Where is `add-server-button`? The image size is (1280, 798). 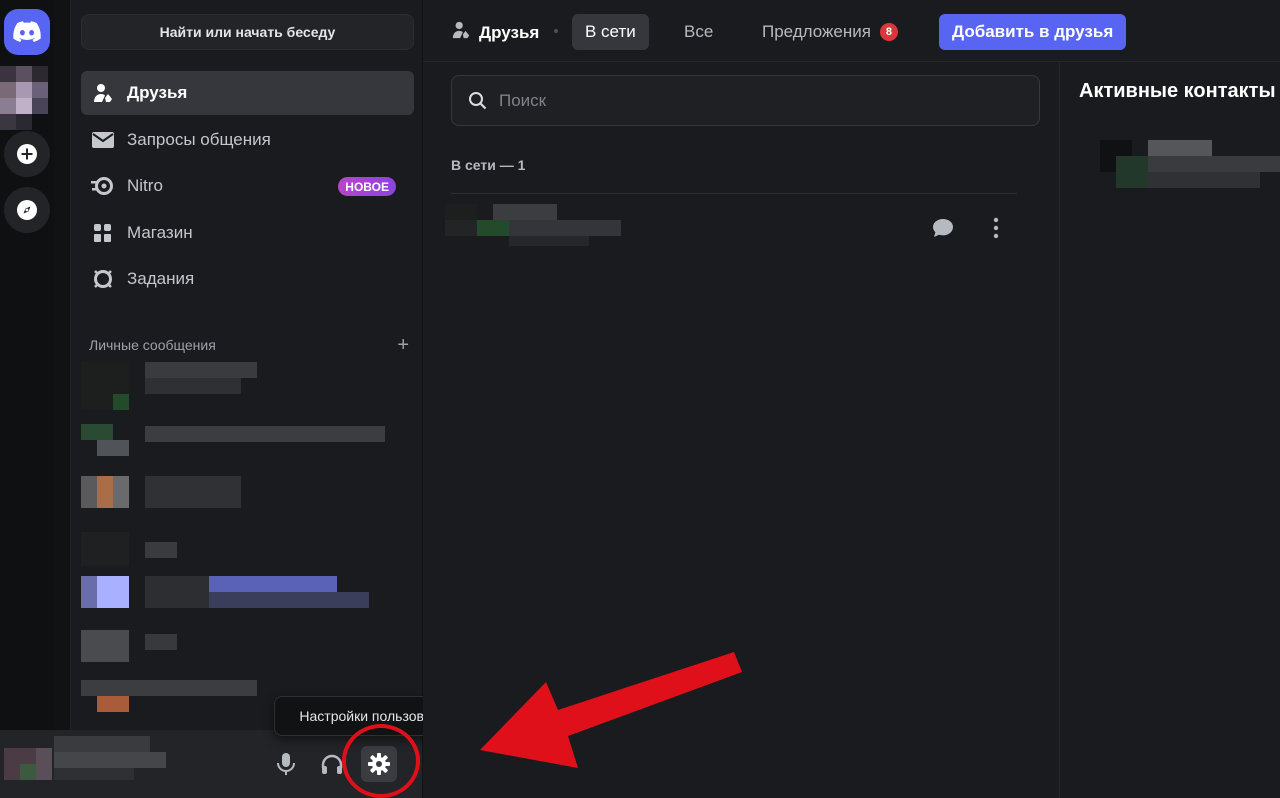 add-server-button is located at coordinates (27, 154).